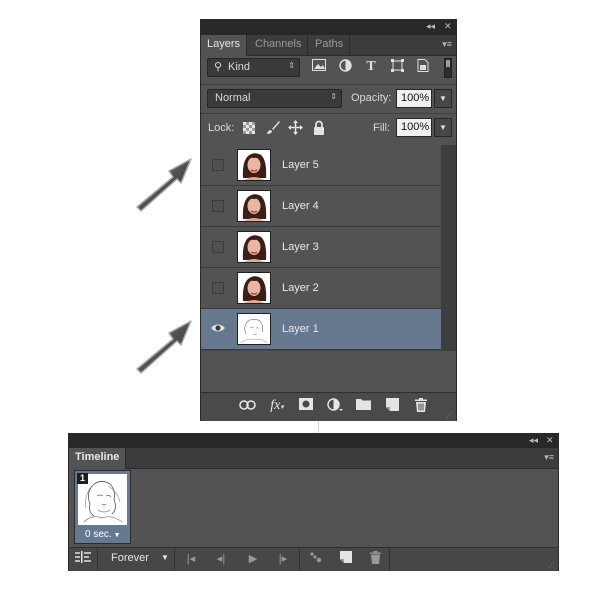 This screenshot has width=600, height=591. What do you see at coordinates (328, 129) in the screenshot?
I see `lock-row: Lock: Fill: 100% ▼` at bounding box center [328, 129].